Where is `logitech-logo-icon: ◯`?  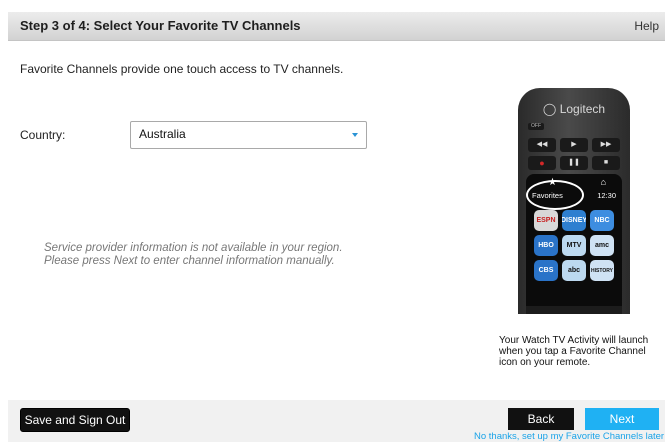
logitech-logo-icon: ◯ is located at coordinates (549, 109).